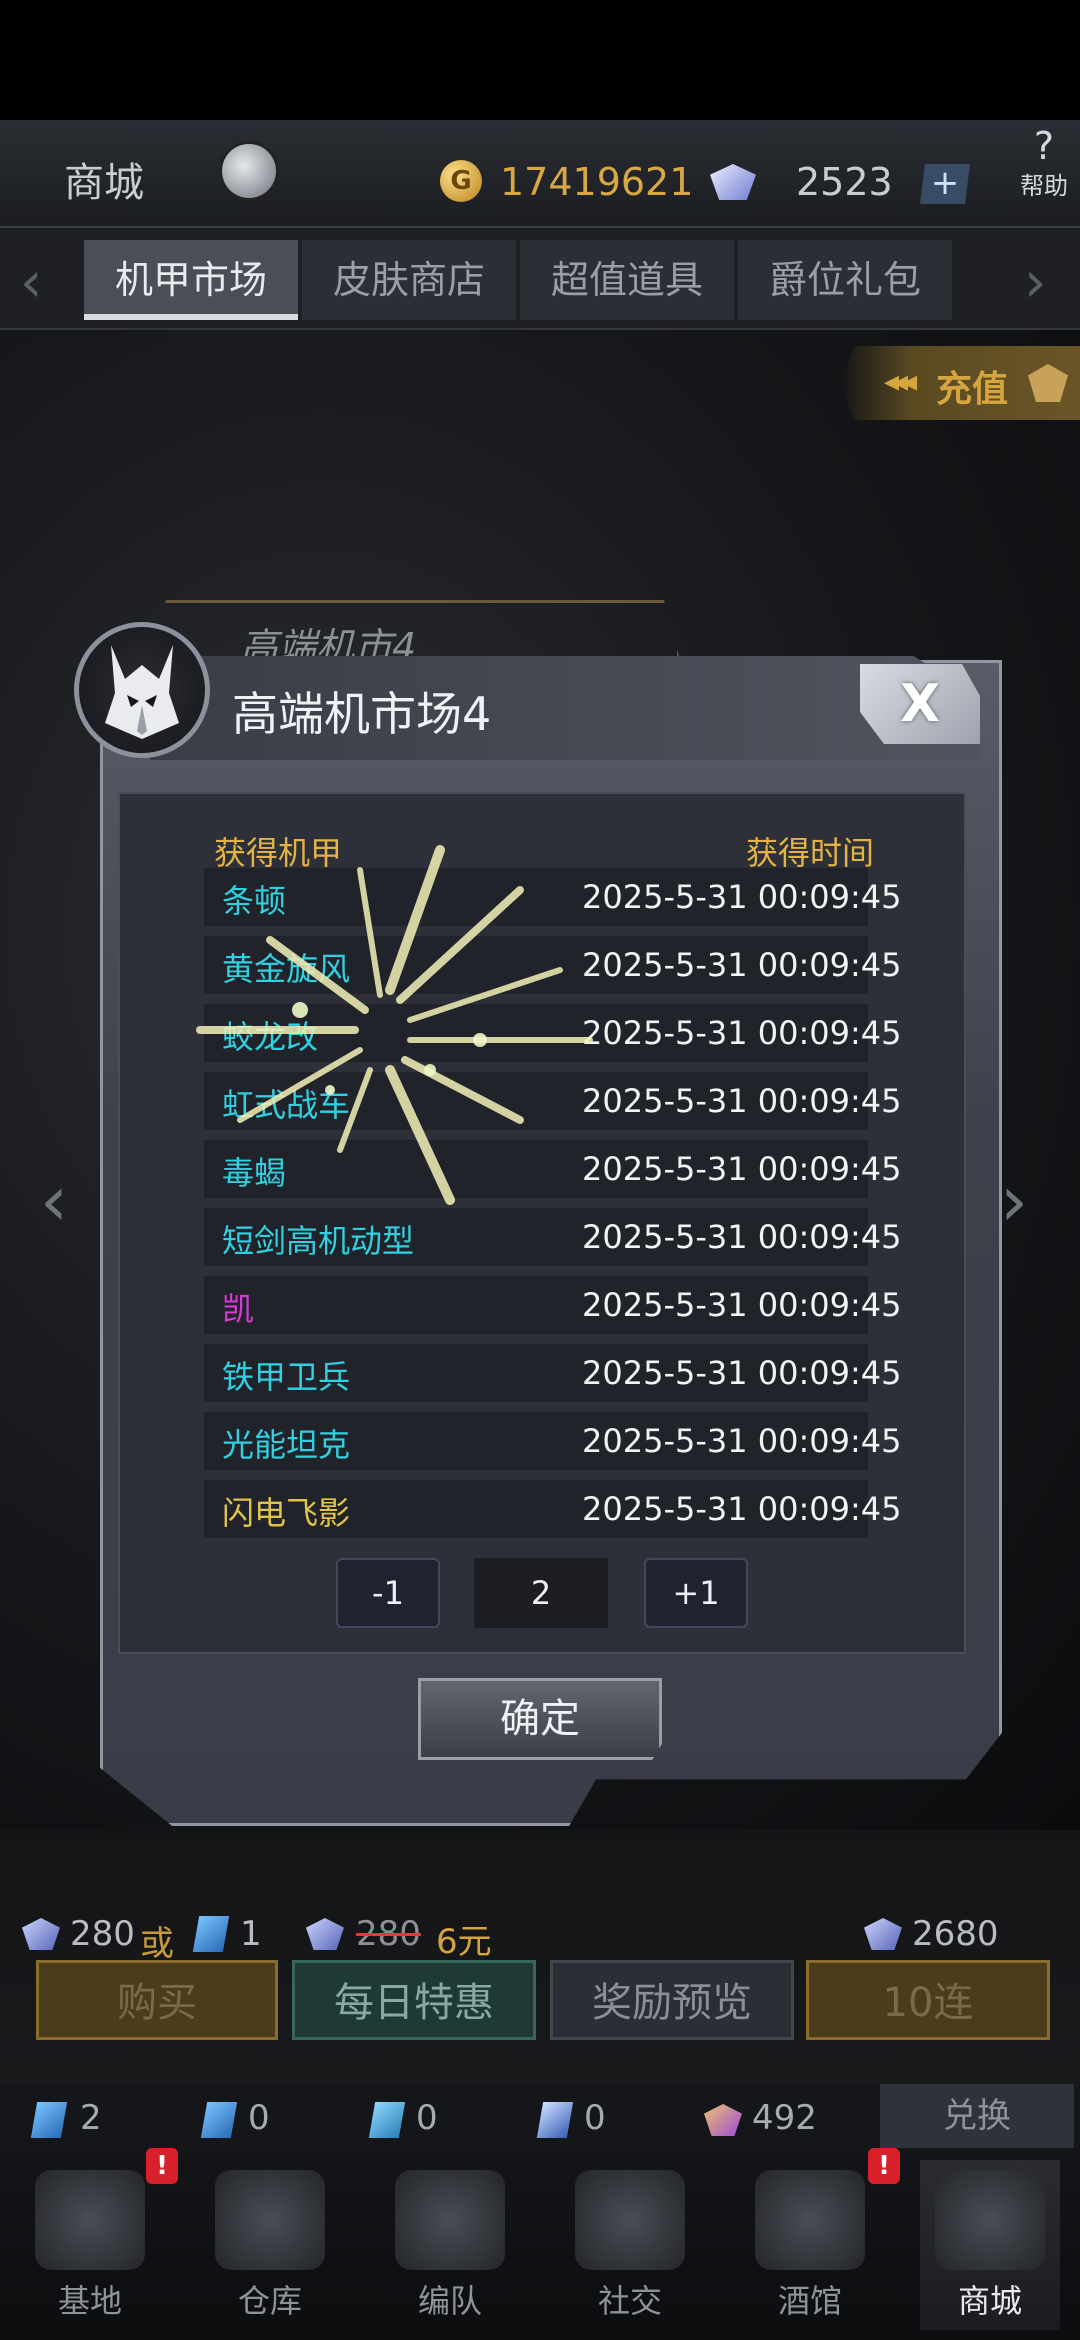 The width and height of the screenshot is (1080, 2340). I want to click on nav-social: 社交, so click(630, 2245).